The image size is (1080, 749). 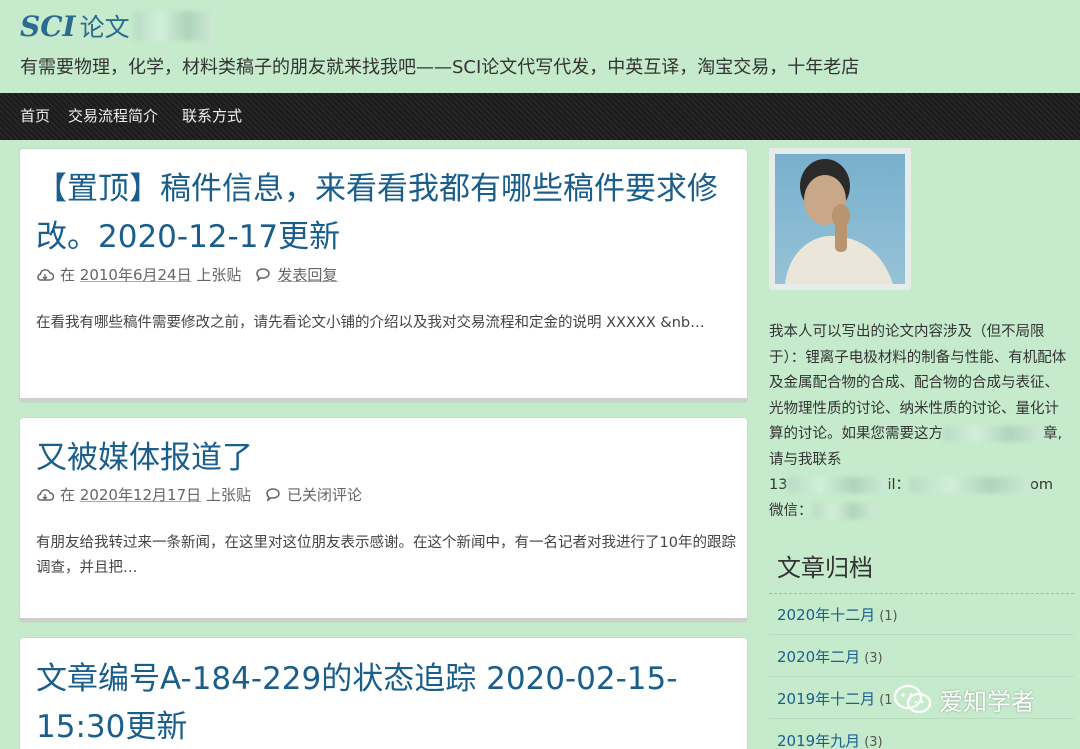 What do you see at coordinates (113, 116) in the screenshot?
I see `nav-item-process: 交易流程简介` at bounding box center [113, 116].